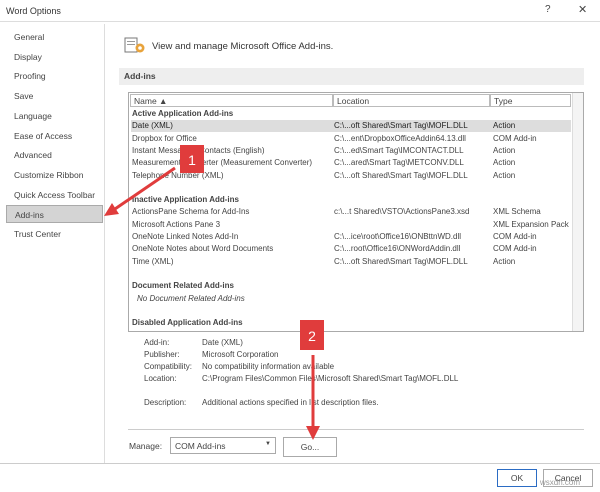  What do you see at coordinates (185, 236) in the screenshot?
I see `cell-name: OneNote Linked Notes Add-In` at bounding box center [185, 236].